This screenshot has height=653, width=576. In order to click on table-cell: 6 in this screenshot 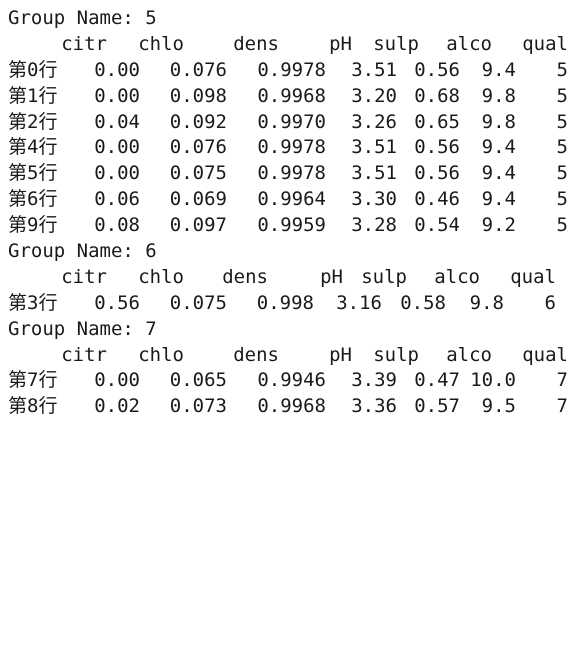, I will do `click(550, 302)`.